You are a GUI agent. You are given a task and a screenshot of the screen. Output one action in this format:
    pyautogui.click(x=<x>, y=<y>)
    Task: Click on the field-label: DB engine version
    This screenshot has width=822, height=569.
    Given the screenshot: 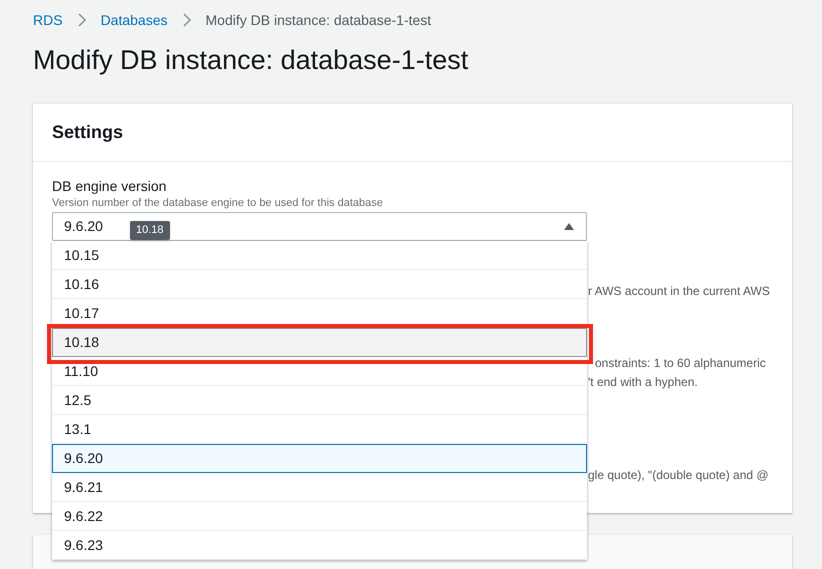 What is the action you would take?
    pyautogui.click(x=110, y=186)
    